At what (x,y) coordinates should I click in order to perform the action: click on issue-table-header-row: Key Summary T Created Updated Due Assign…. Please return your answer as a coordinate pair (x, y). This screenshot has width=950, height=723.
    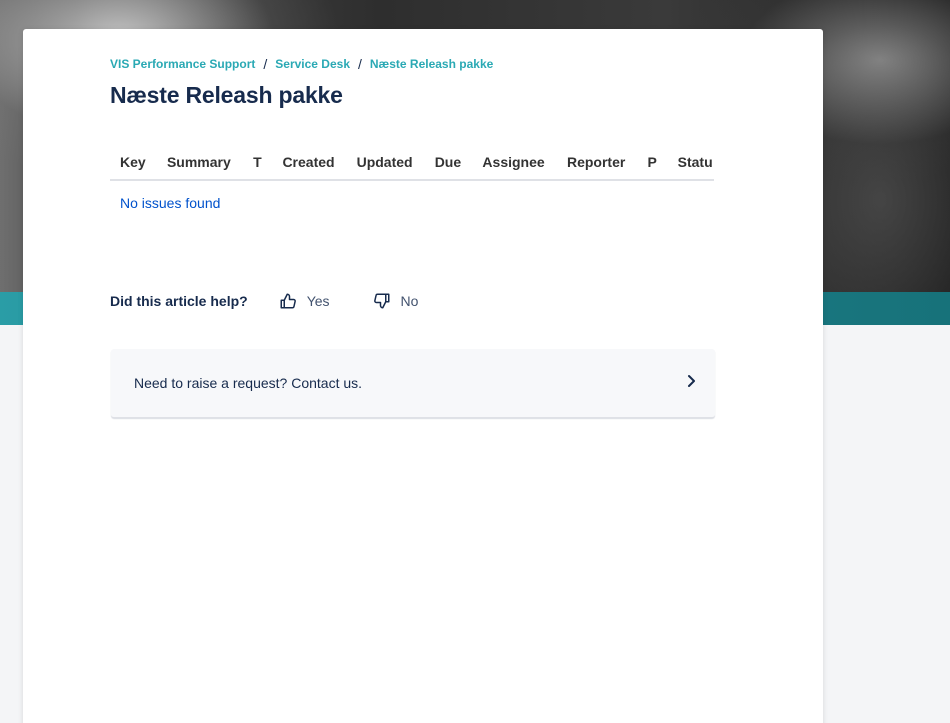
    Looking at the image, I should click on (412, 164).